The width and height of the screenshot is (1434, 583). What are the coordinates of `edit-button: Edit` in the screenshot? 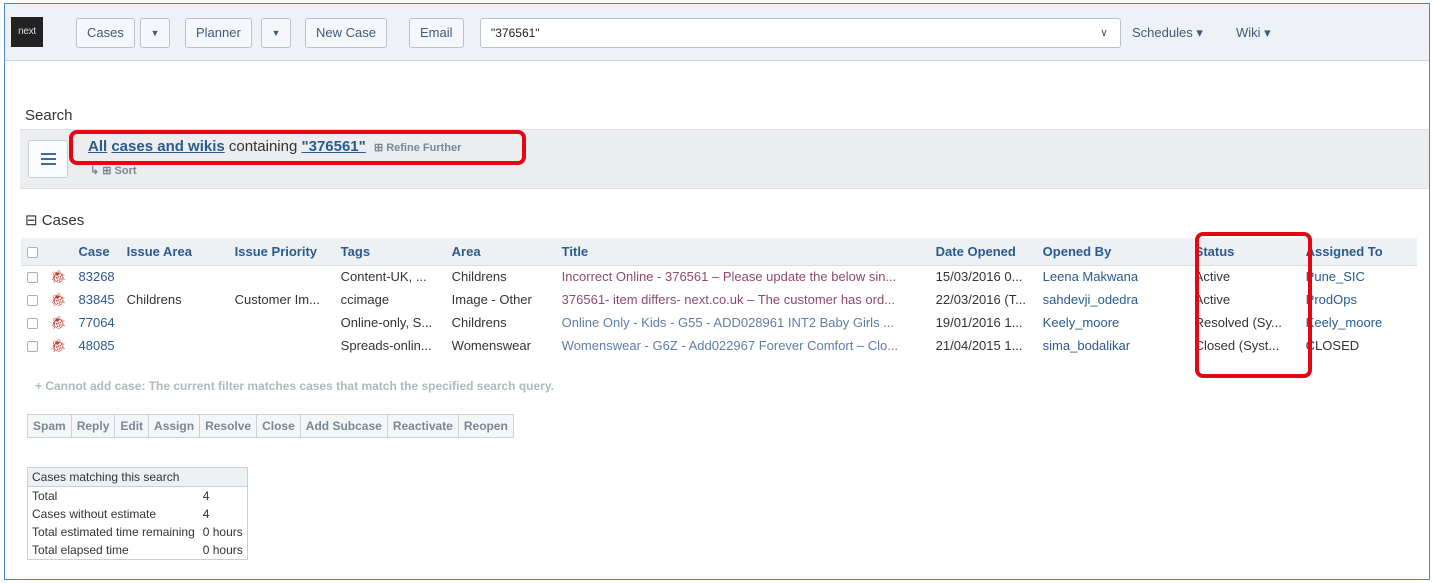 It's located at (132, 426).